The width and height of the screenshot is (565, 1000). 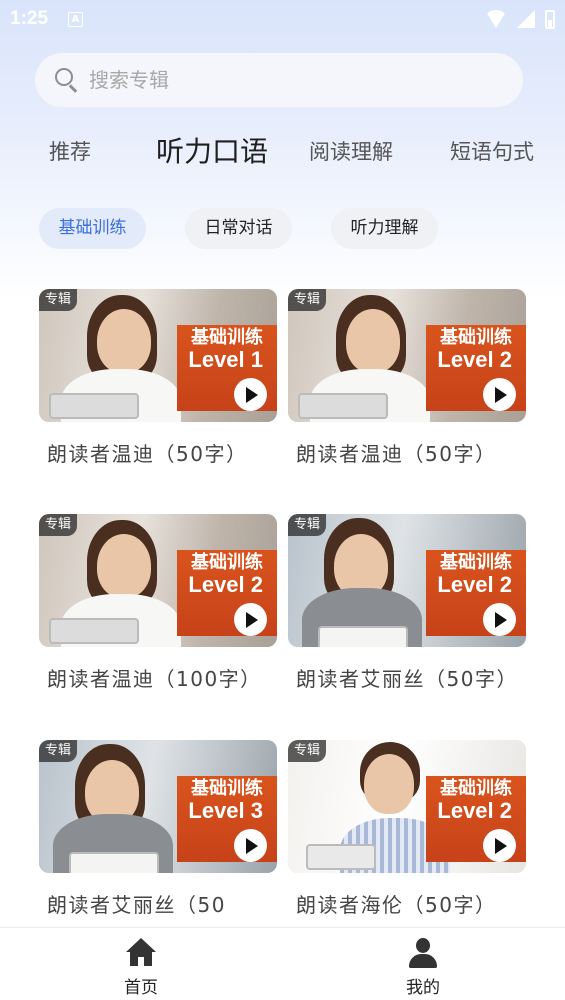 I want to click on album-title: 朗读者艾丽丝（50字）, so click(x=407, y=679).